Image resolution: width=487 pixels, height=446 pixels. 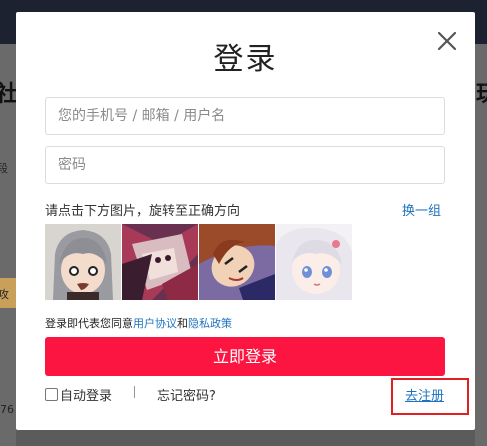 What do you see at coordinates (245, 356) in the screenshot?
I see `login-button: 立即登录` at bounding box center [245, 356].